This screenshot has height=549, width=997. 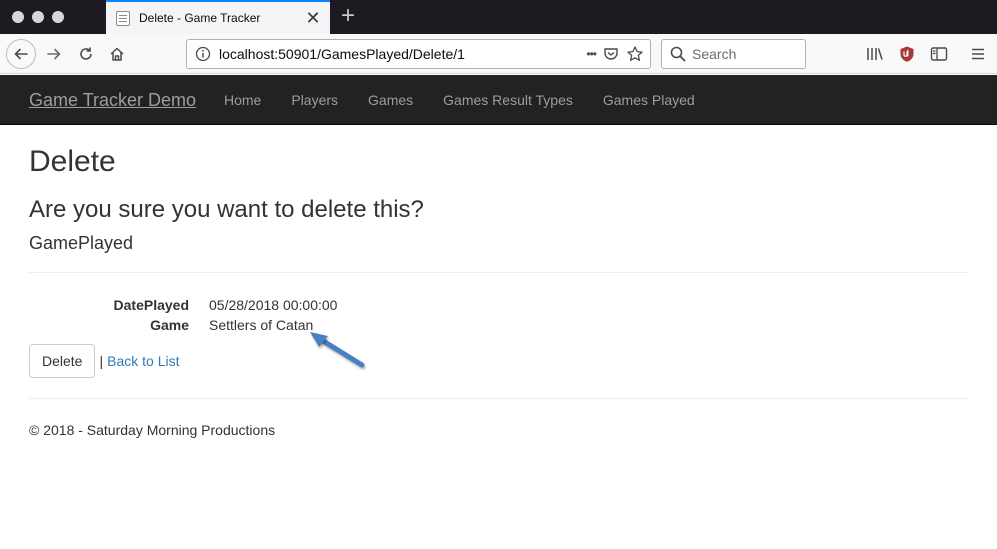 What do you see at coordinates (151, 305) in the screenshot?
I see `detail-label: DatePlayed` at bounding box center [151, 305].